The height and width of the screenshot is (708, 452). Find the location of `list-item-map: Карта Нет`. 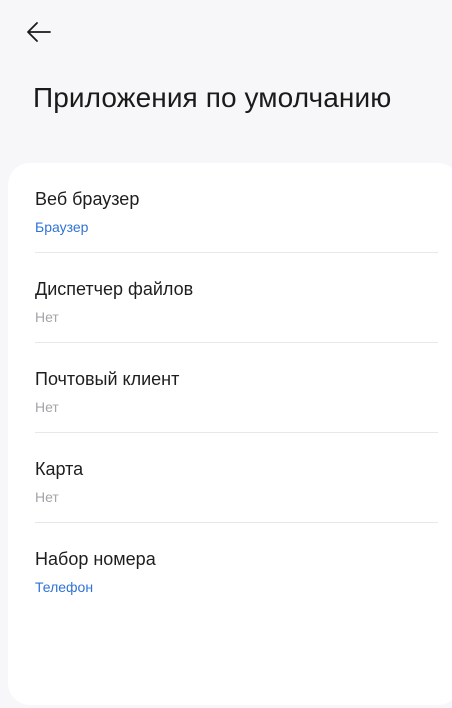

list-item-map: Карта Нет is located at coordinates (230, 478).